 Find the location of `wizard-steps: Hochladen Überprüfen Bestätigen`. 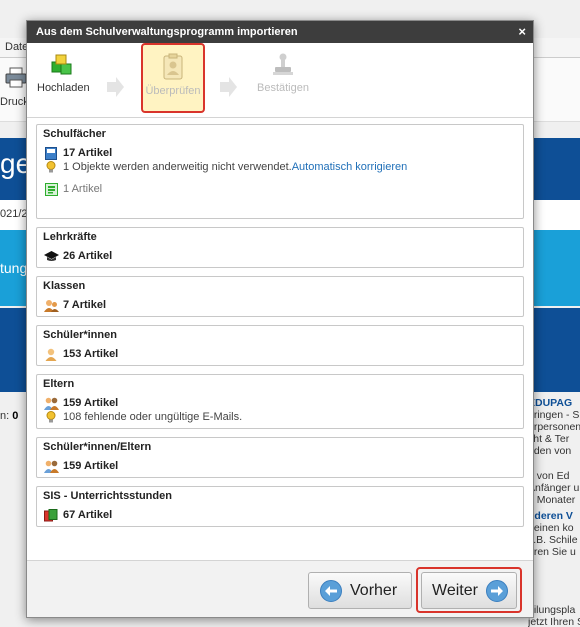

wizard-steps: Hochladen Überprüfen Bestätigen is located at coordinates (280, 80).